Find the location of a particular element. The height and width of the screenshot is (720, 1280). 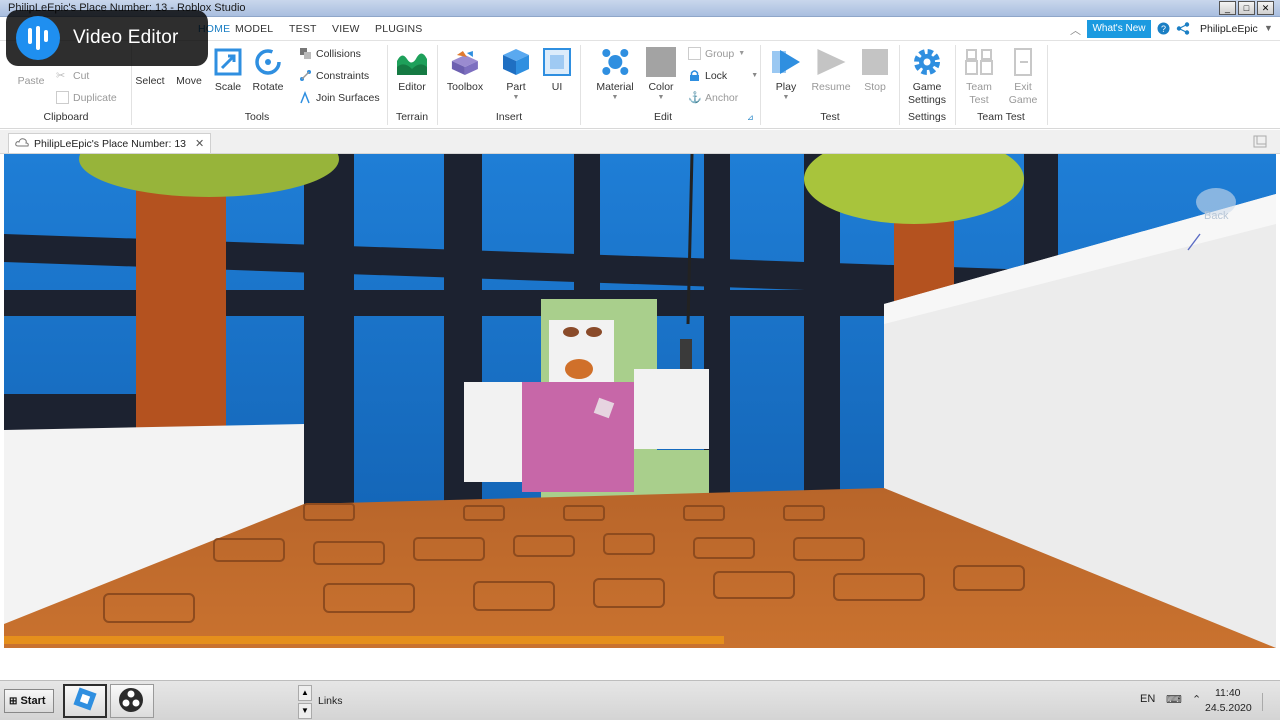

keyboard-icon: ⌨ is located at coordinates (1174, 699).